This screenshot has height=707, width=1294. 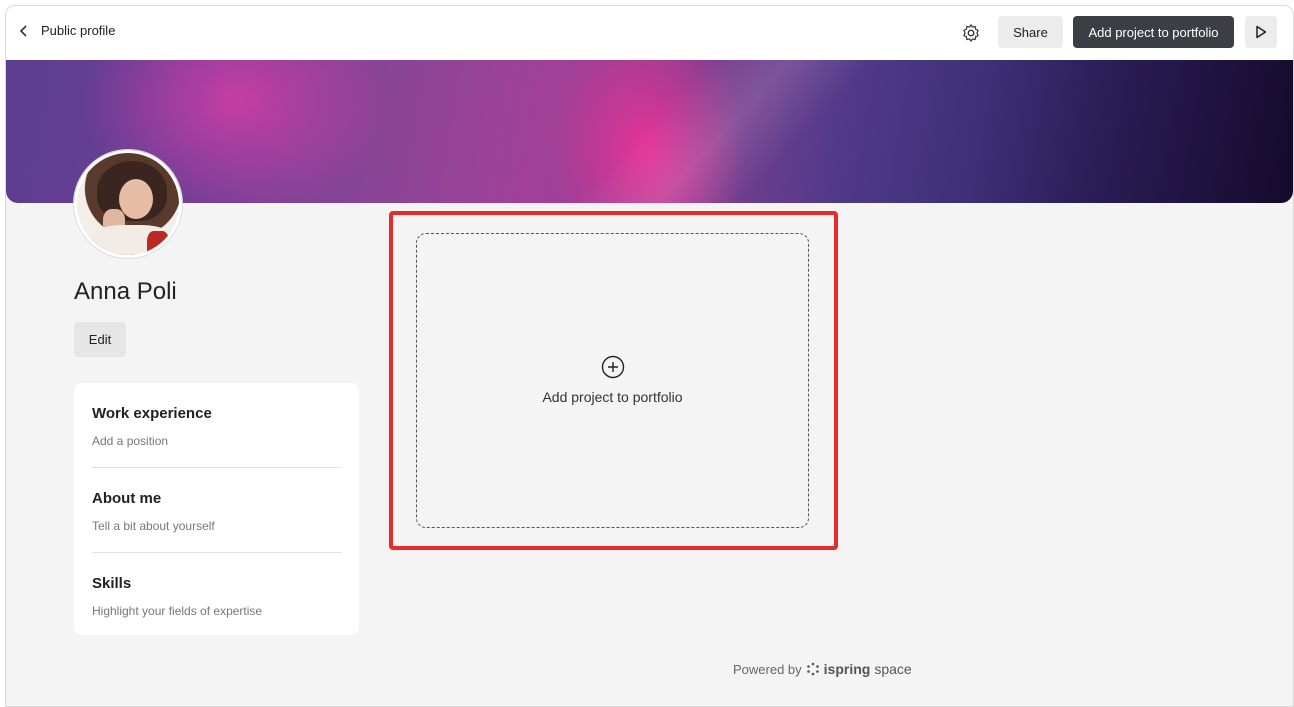 I want to click on footer: Powered by ispring space, so click(x=822, y=669).